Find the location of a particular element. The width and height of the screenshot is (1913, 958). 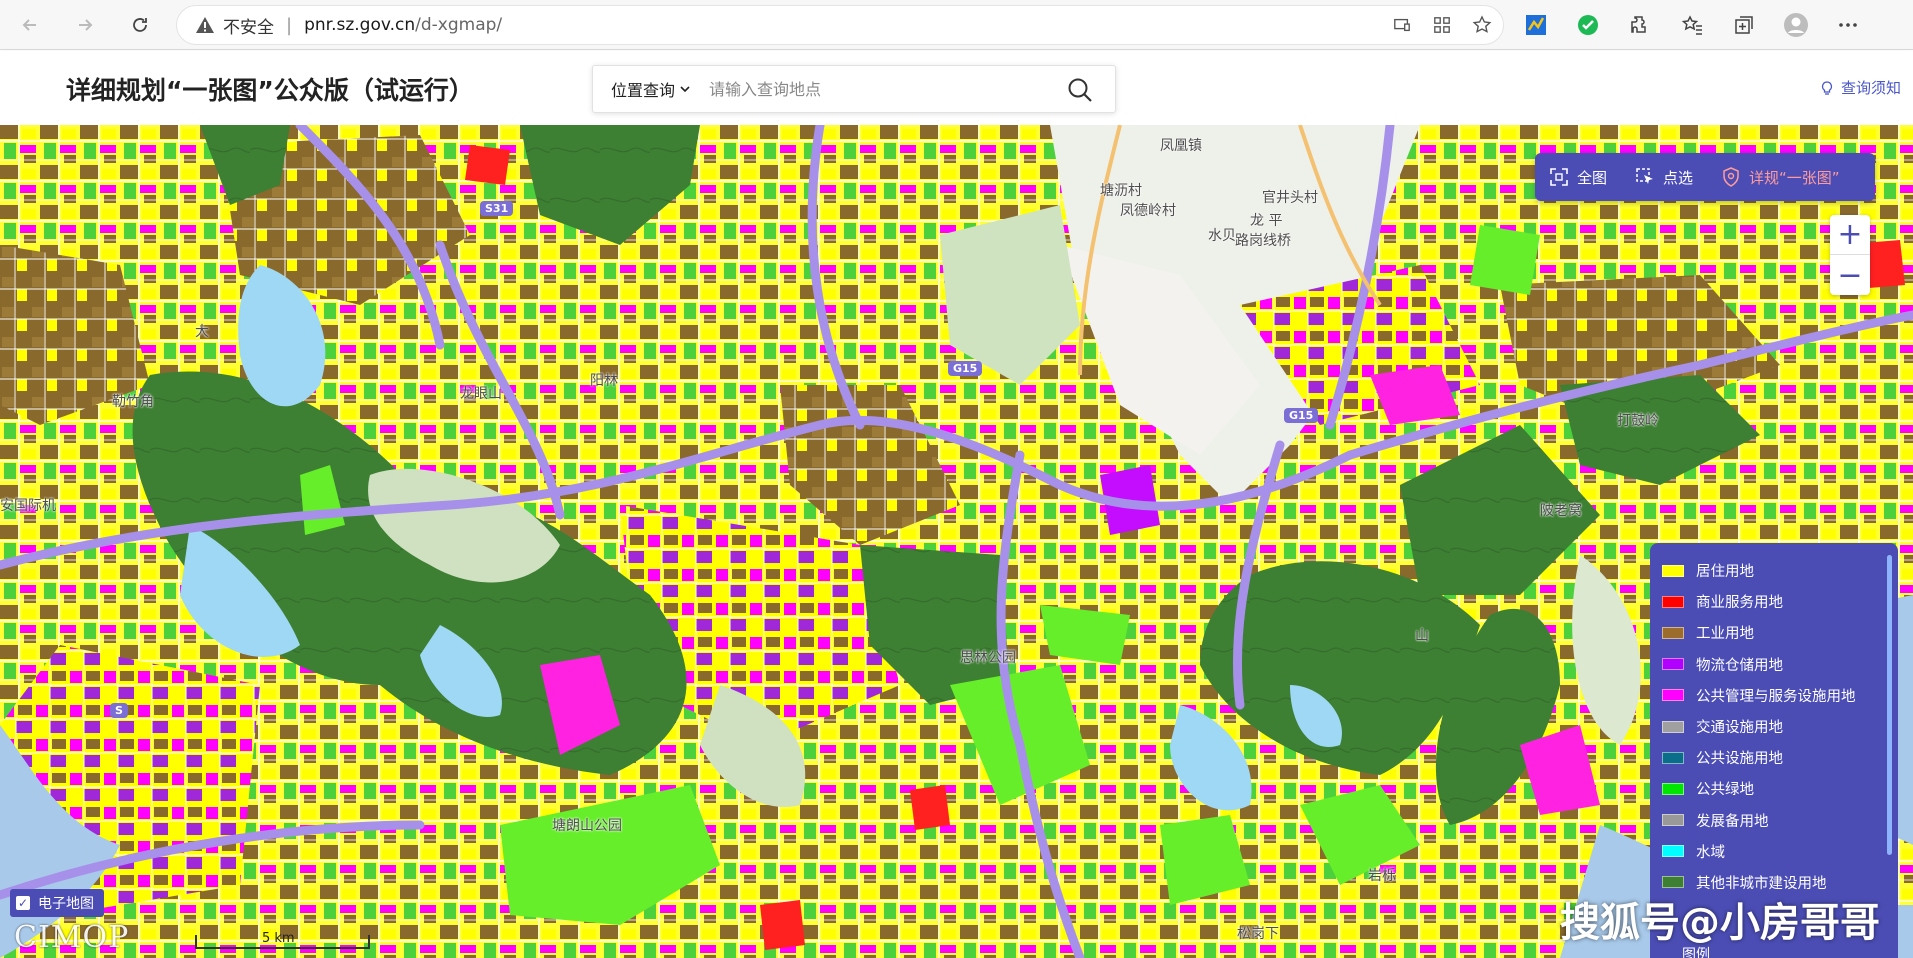

point-select-button: 点选 is located at coordinates (1664, 177).